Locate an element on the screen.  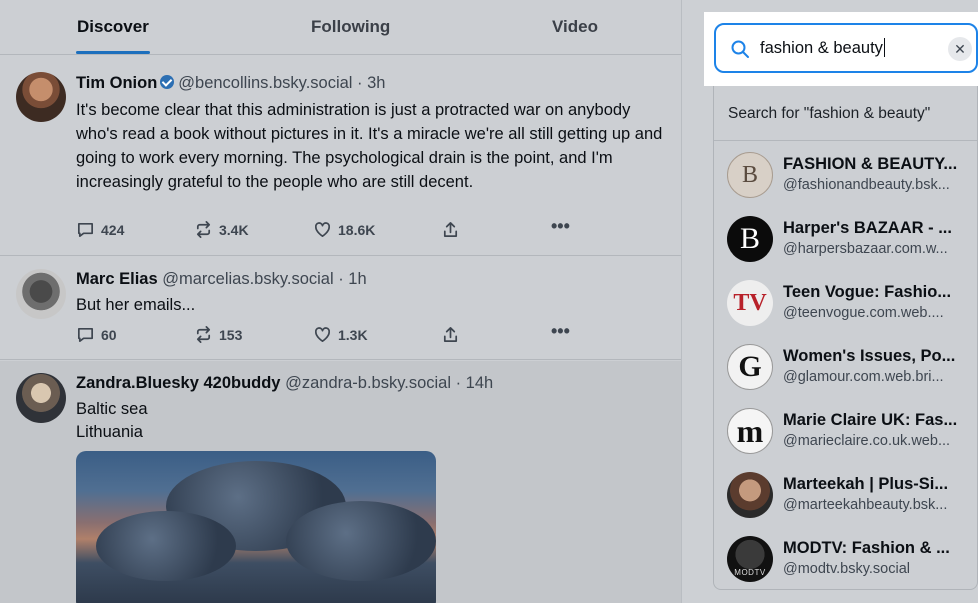
author-handle: @marcelias.bsky.social · 1h is located at coordinates (264, 279).